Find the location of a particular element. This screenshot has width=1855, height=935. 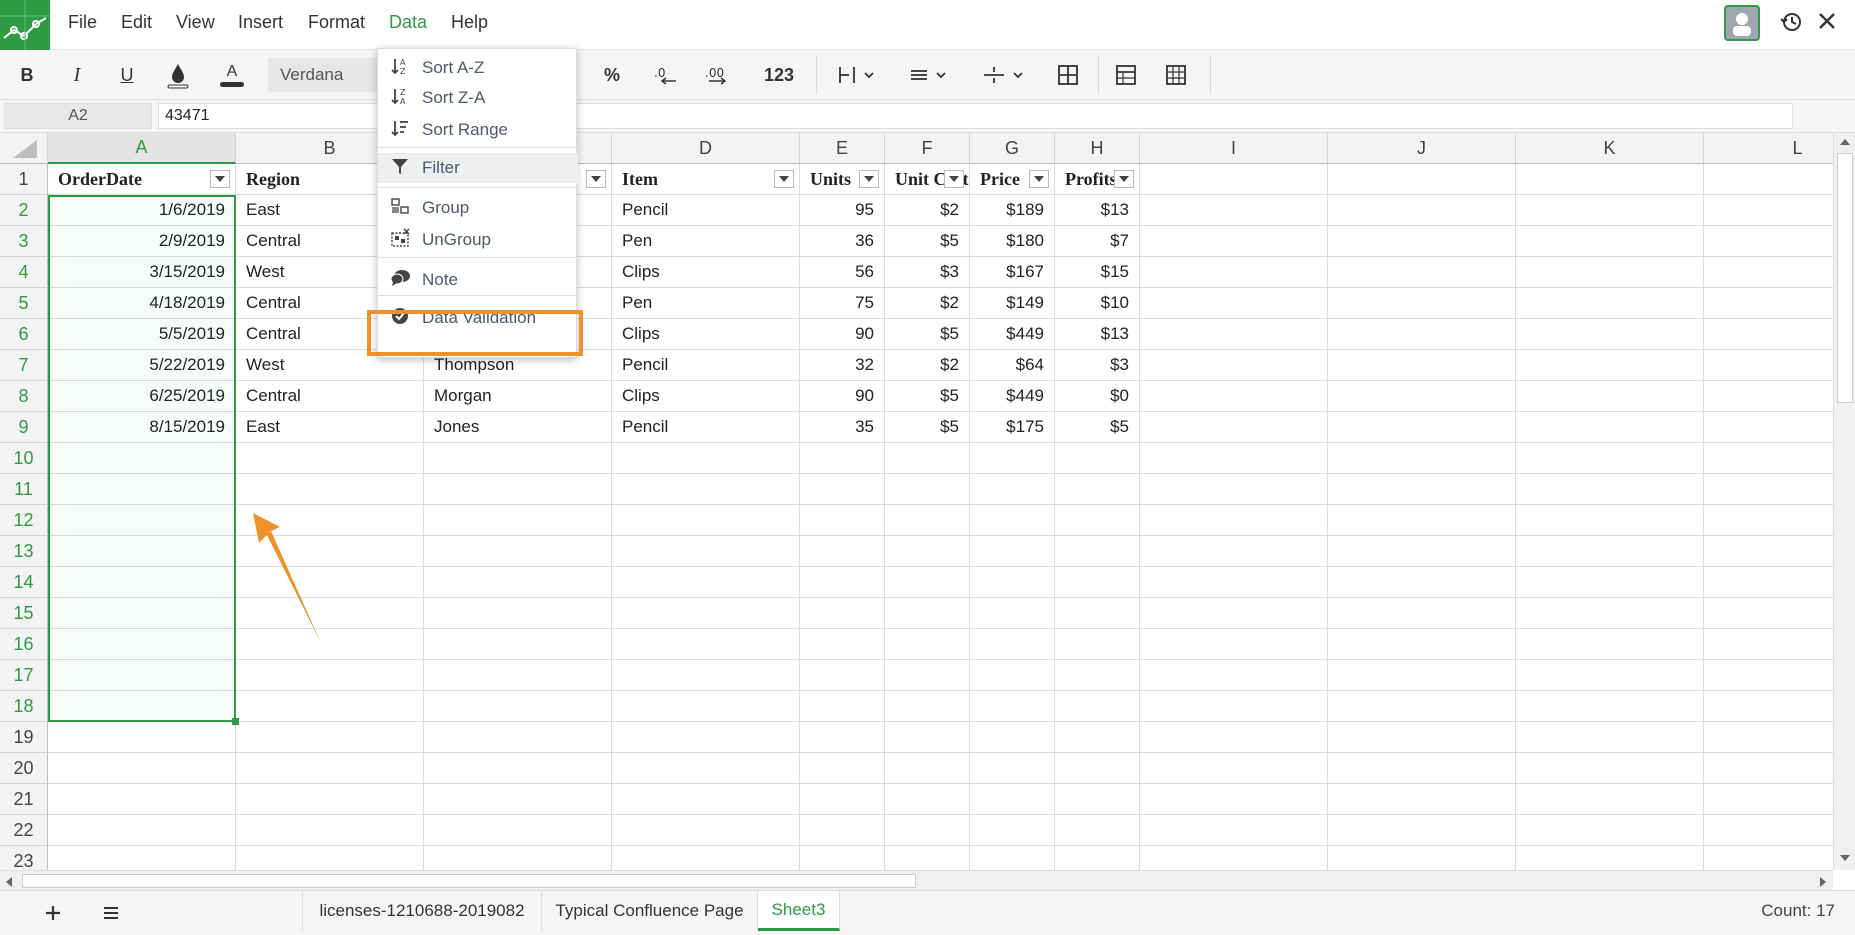

menu-item-sort-z-a: Z A Sort Z-A is located at coordinates (478, 98).